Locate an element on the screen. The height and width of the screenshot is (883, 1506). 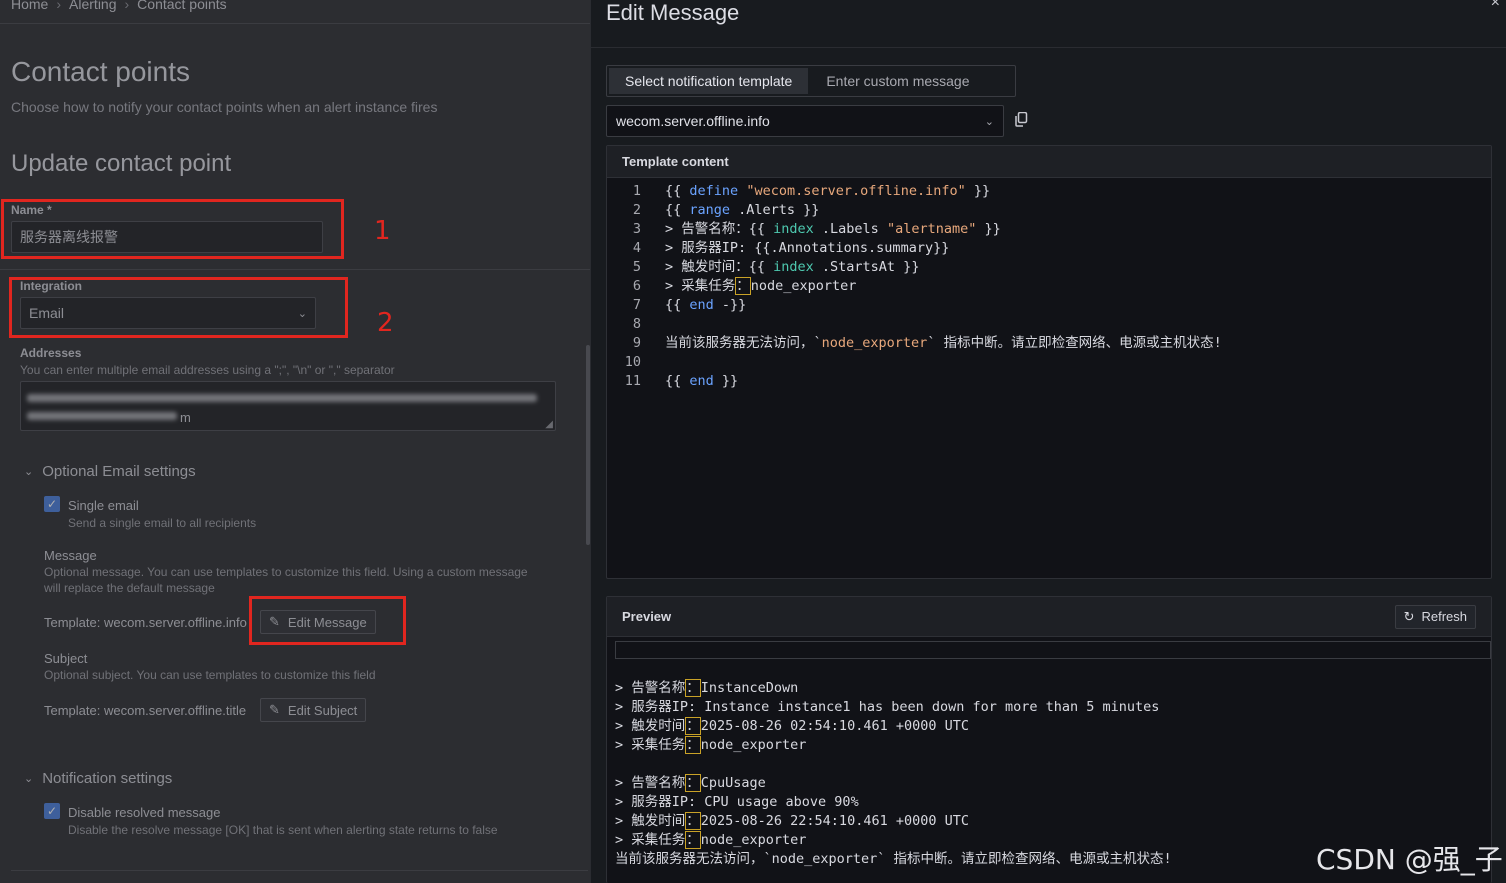
message-template-text: Template: wecom.server.offline.info is located at coordinates (145, 622).